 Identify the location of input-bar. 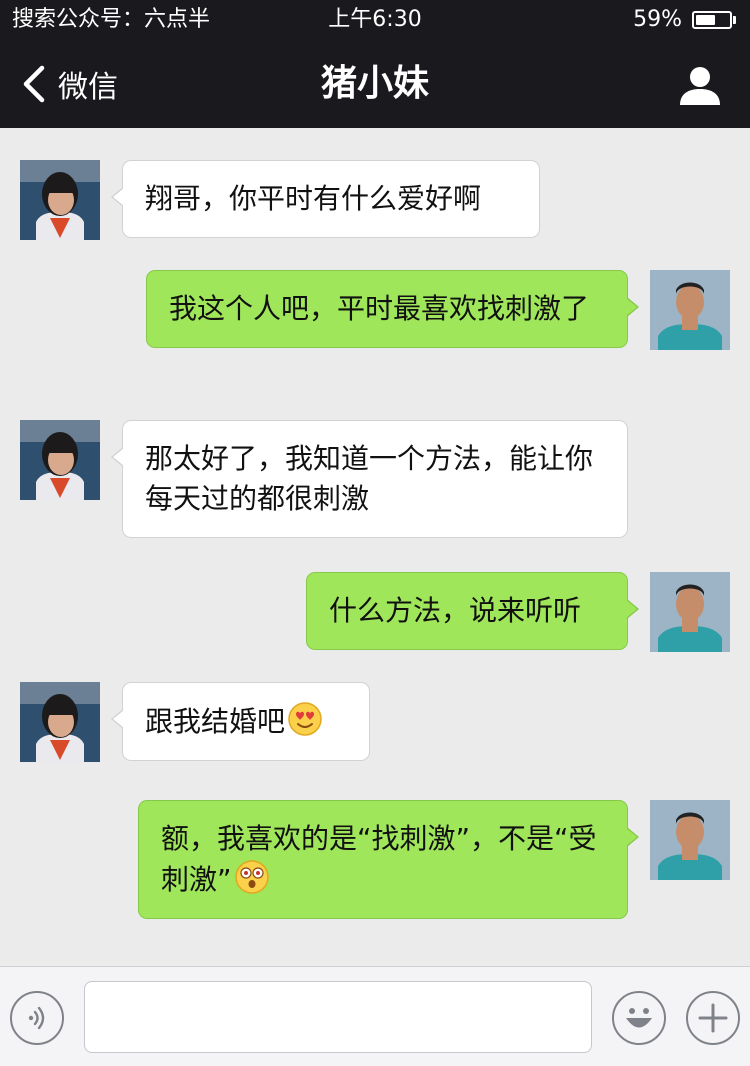
(375, 1016).